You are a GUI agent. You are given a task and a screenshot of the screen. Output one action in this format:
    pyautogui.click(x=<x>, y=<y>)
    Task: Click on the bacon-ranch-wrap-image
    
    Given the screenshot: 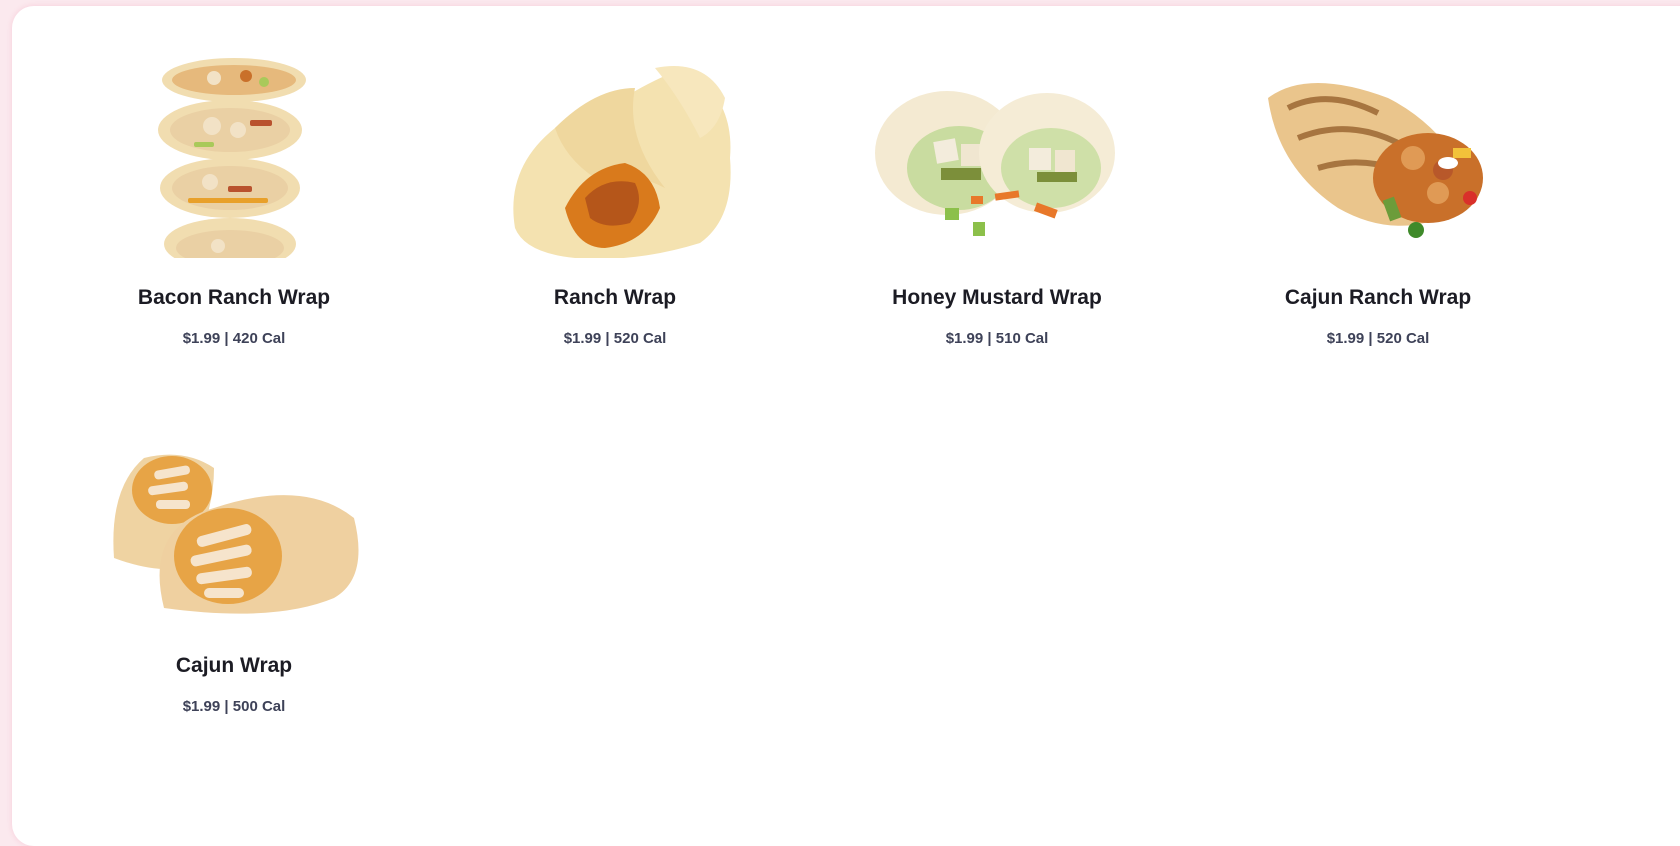 What is the action you would take?
    pyautogui.click(x=232, y=158)
    